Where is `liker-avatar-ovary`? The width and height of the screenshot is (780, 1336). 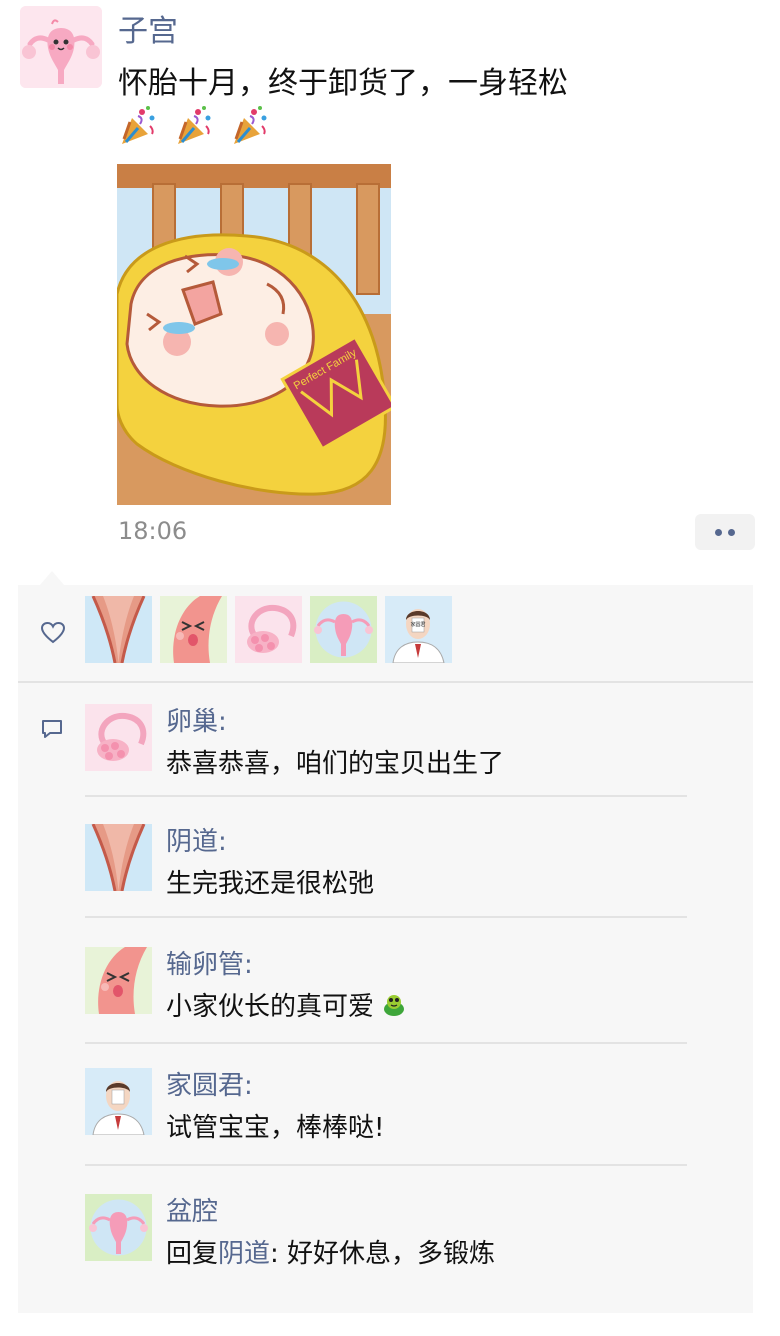
liker-avatar-ovary is located at coordinates (268, 629).